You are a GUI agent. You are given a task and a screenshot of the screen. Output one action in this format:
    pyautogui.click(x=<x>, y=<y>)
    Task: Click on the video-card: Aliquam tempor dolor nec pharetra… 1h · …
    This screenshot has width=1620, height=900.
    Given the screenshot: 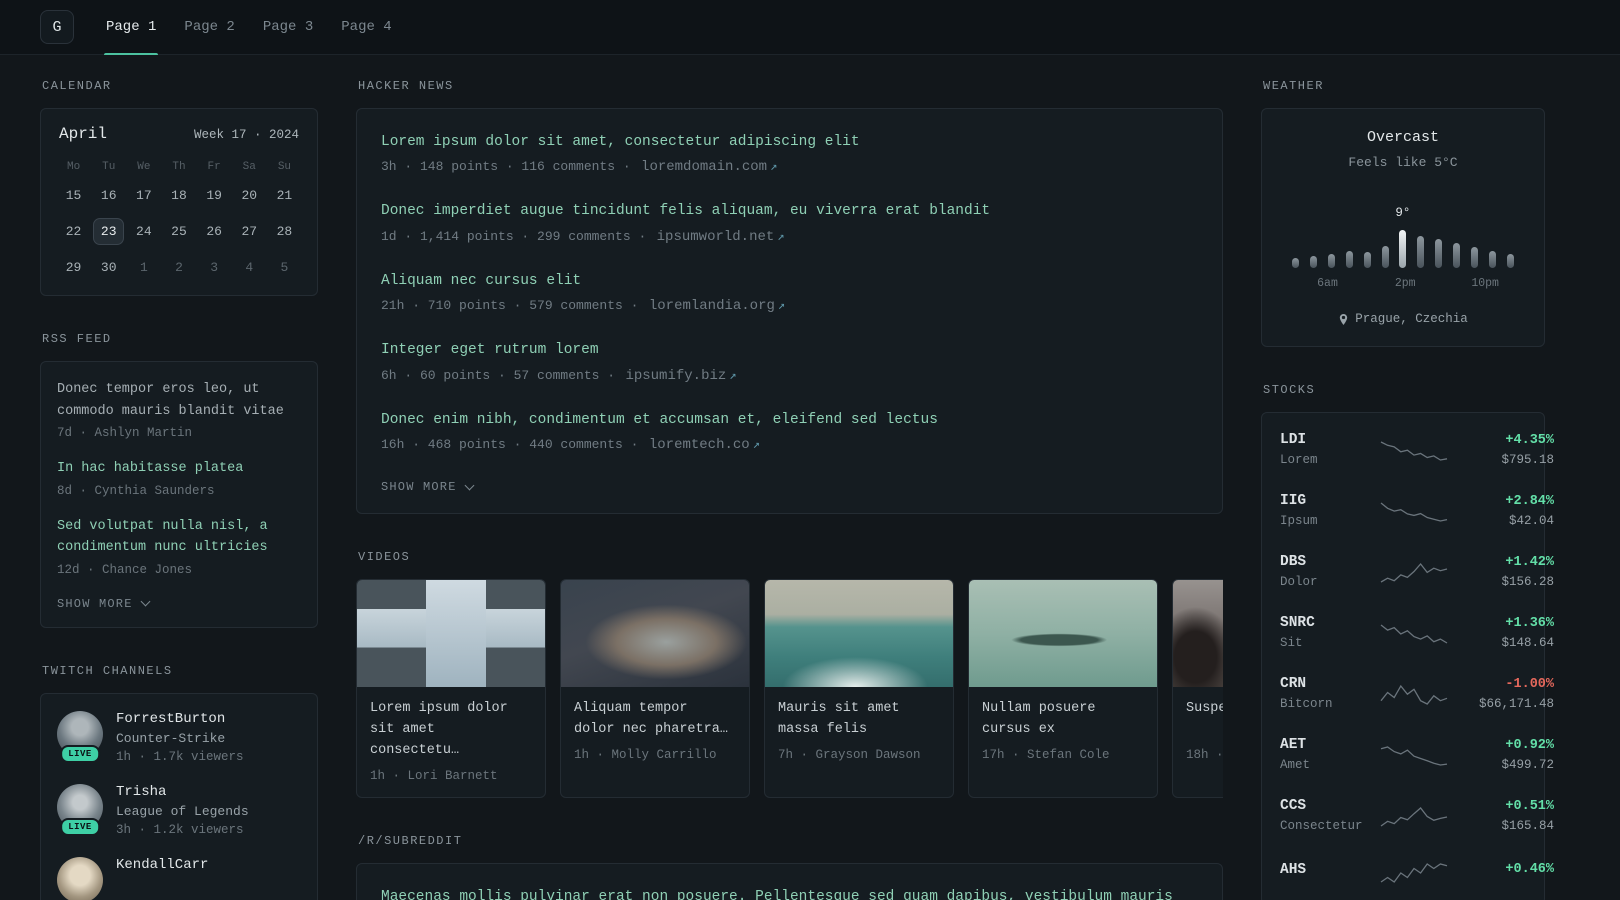 What is the action you would take?
    pyautogui.click(x=655, y=689)
    